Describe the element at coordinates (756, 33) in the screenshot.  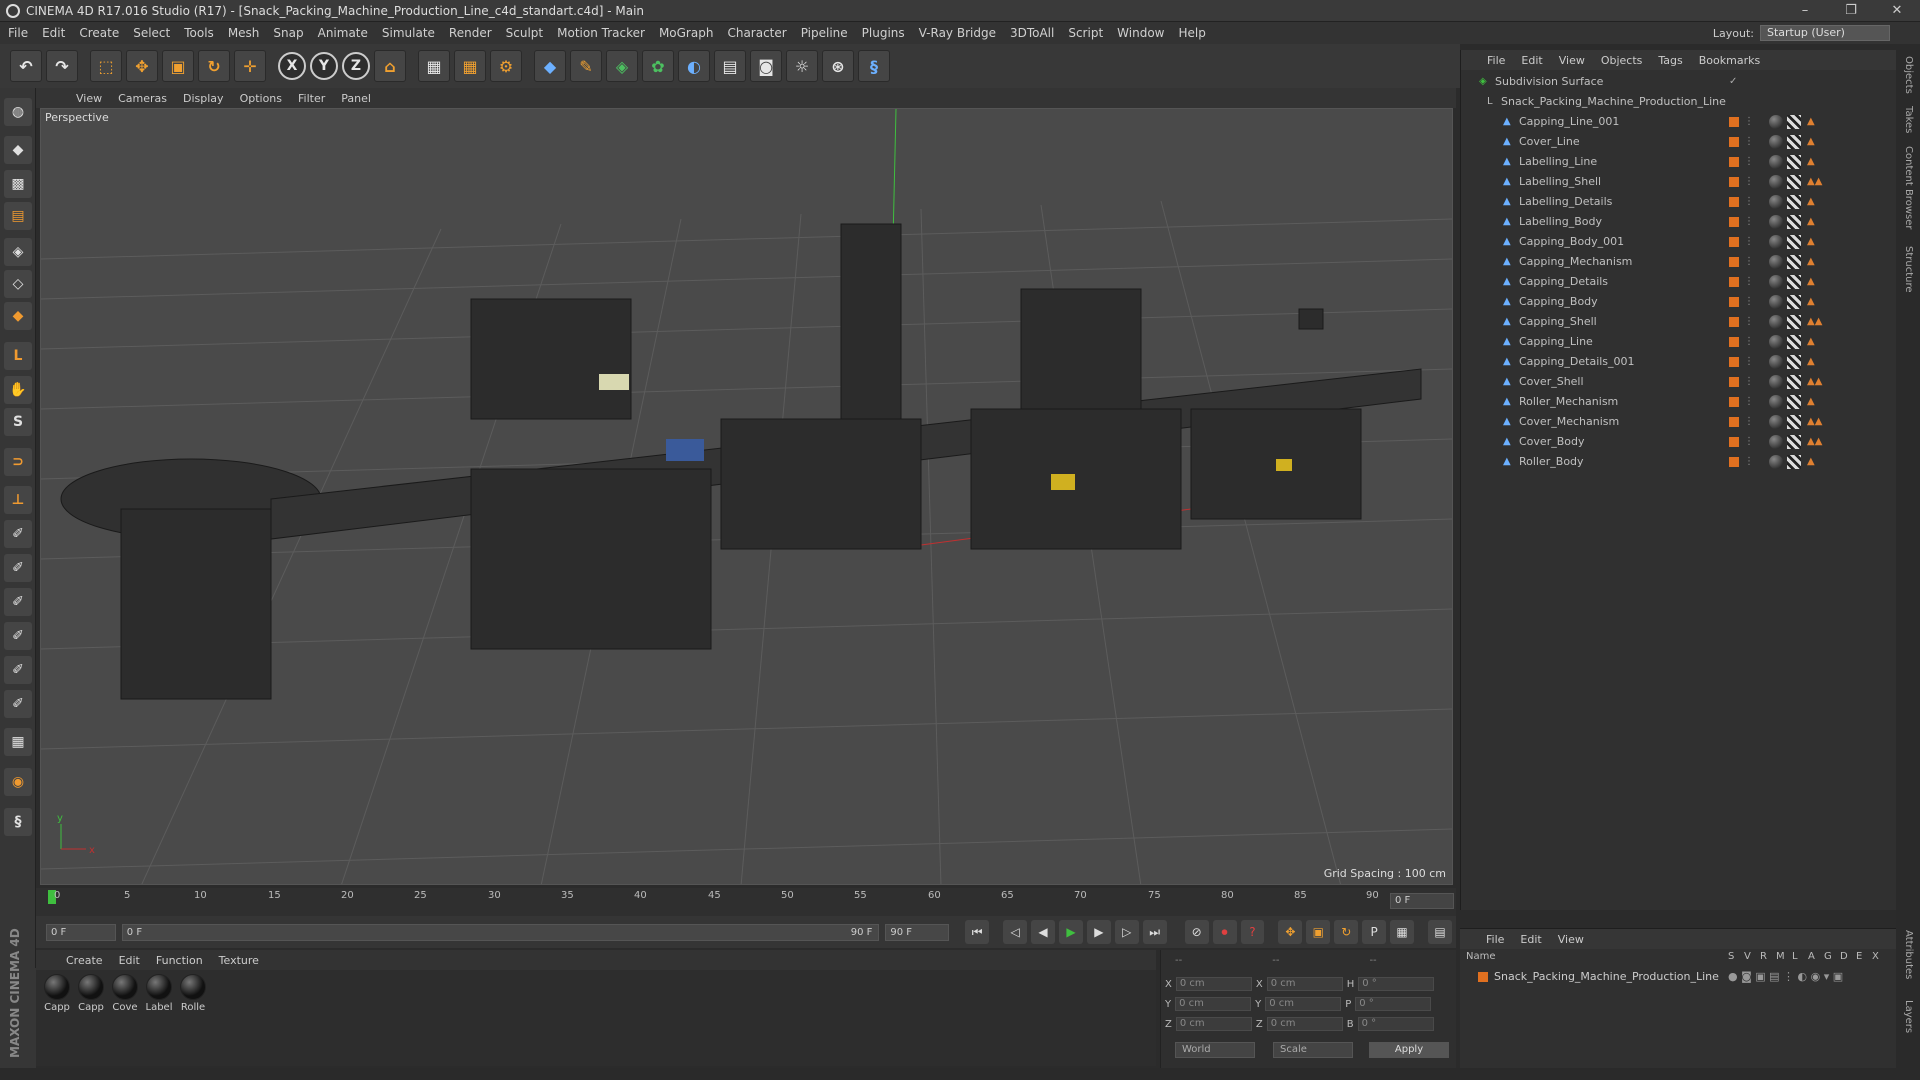
I see `menu-character: Character` at that location.